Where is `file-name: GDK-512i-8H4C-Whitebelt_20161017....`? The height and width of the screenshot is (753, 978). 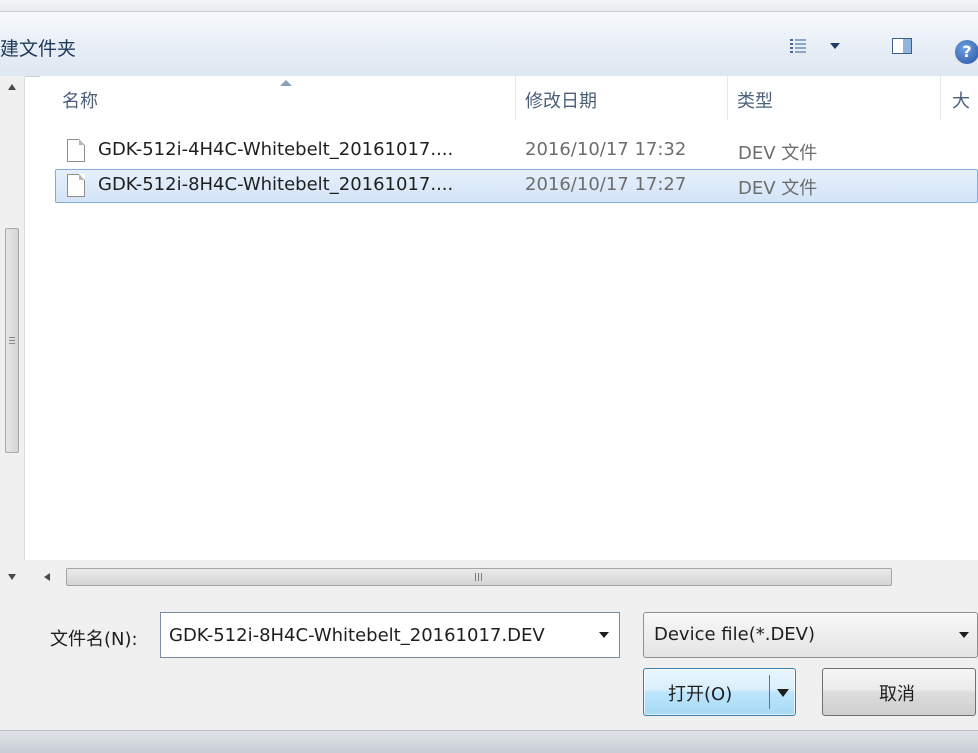 file-name: GDK-512i-8H4C-Whitebelt_20161017.... is located at coordinates (276, 184).